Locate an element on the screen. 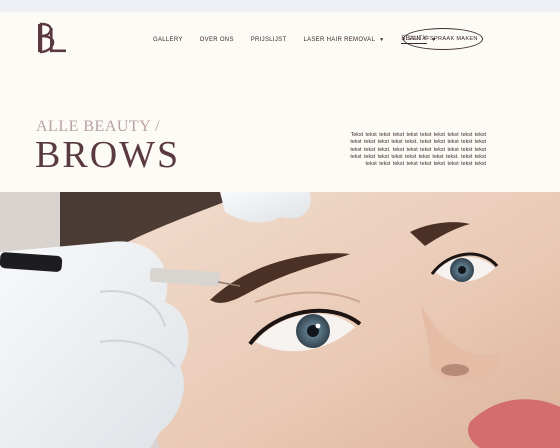 The image size is (560, 448). nav-item-label: OVER ONS is located at coordinates (216, 40).